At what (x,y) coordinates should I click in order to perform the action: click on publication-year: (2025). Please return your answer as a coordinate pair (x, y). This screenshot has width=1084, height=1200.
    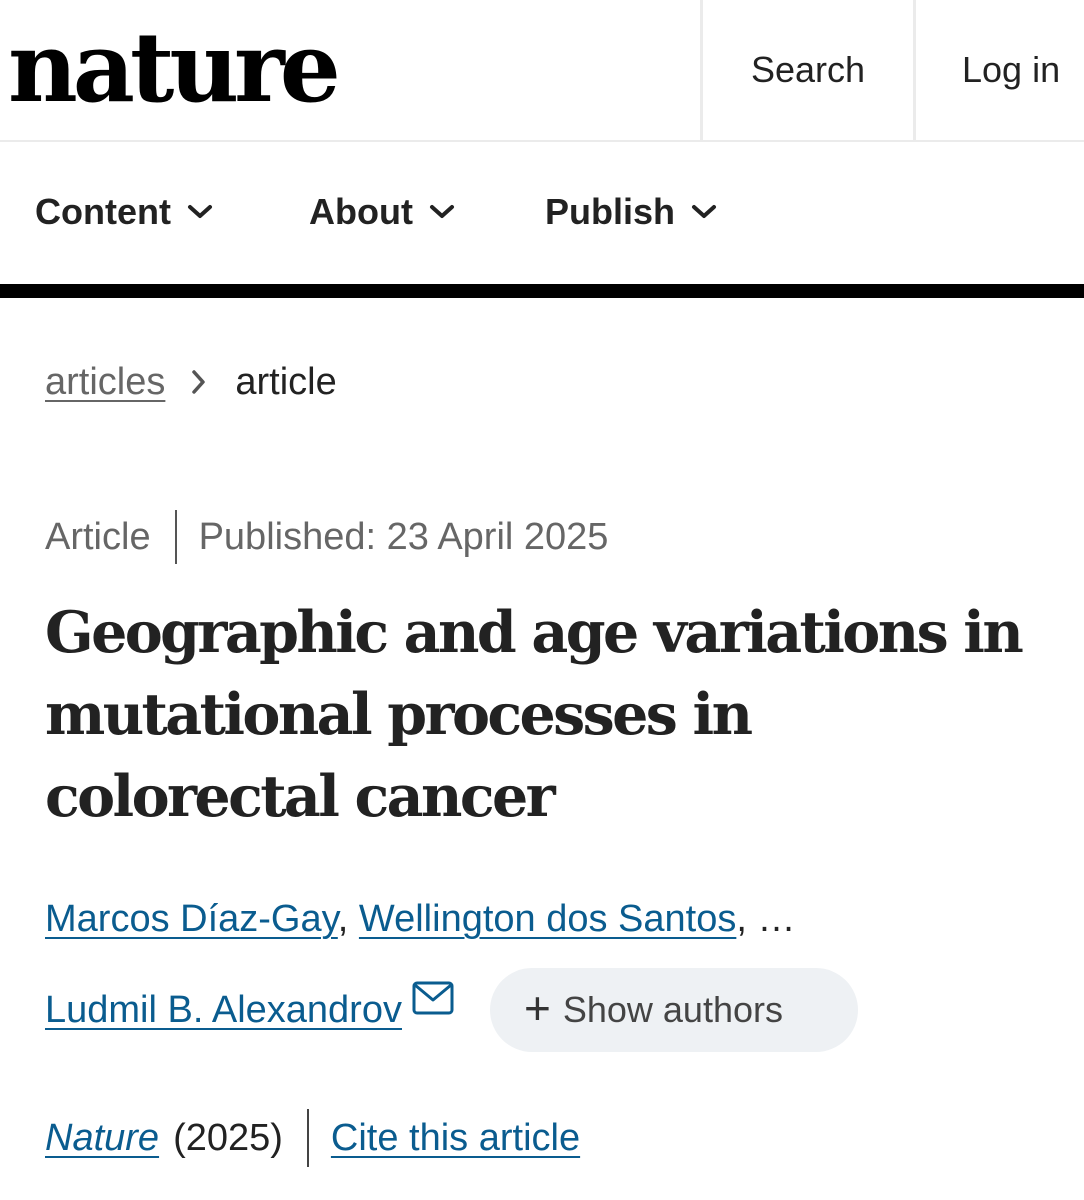
    Looking at the image, I should click on (228, 1137).